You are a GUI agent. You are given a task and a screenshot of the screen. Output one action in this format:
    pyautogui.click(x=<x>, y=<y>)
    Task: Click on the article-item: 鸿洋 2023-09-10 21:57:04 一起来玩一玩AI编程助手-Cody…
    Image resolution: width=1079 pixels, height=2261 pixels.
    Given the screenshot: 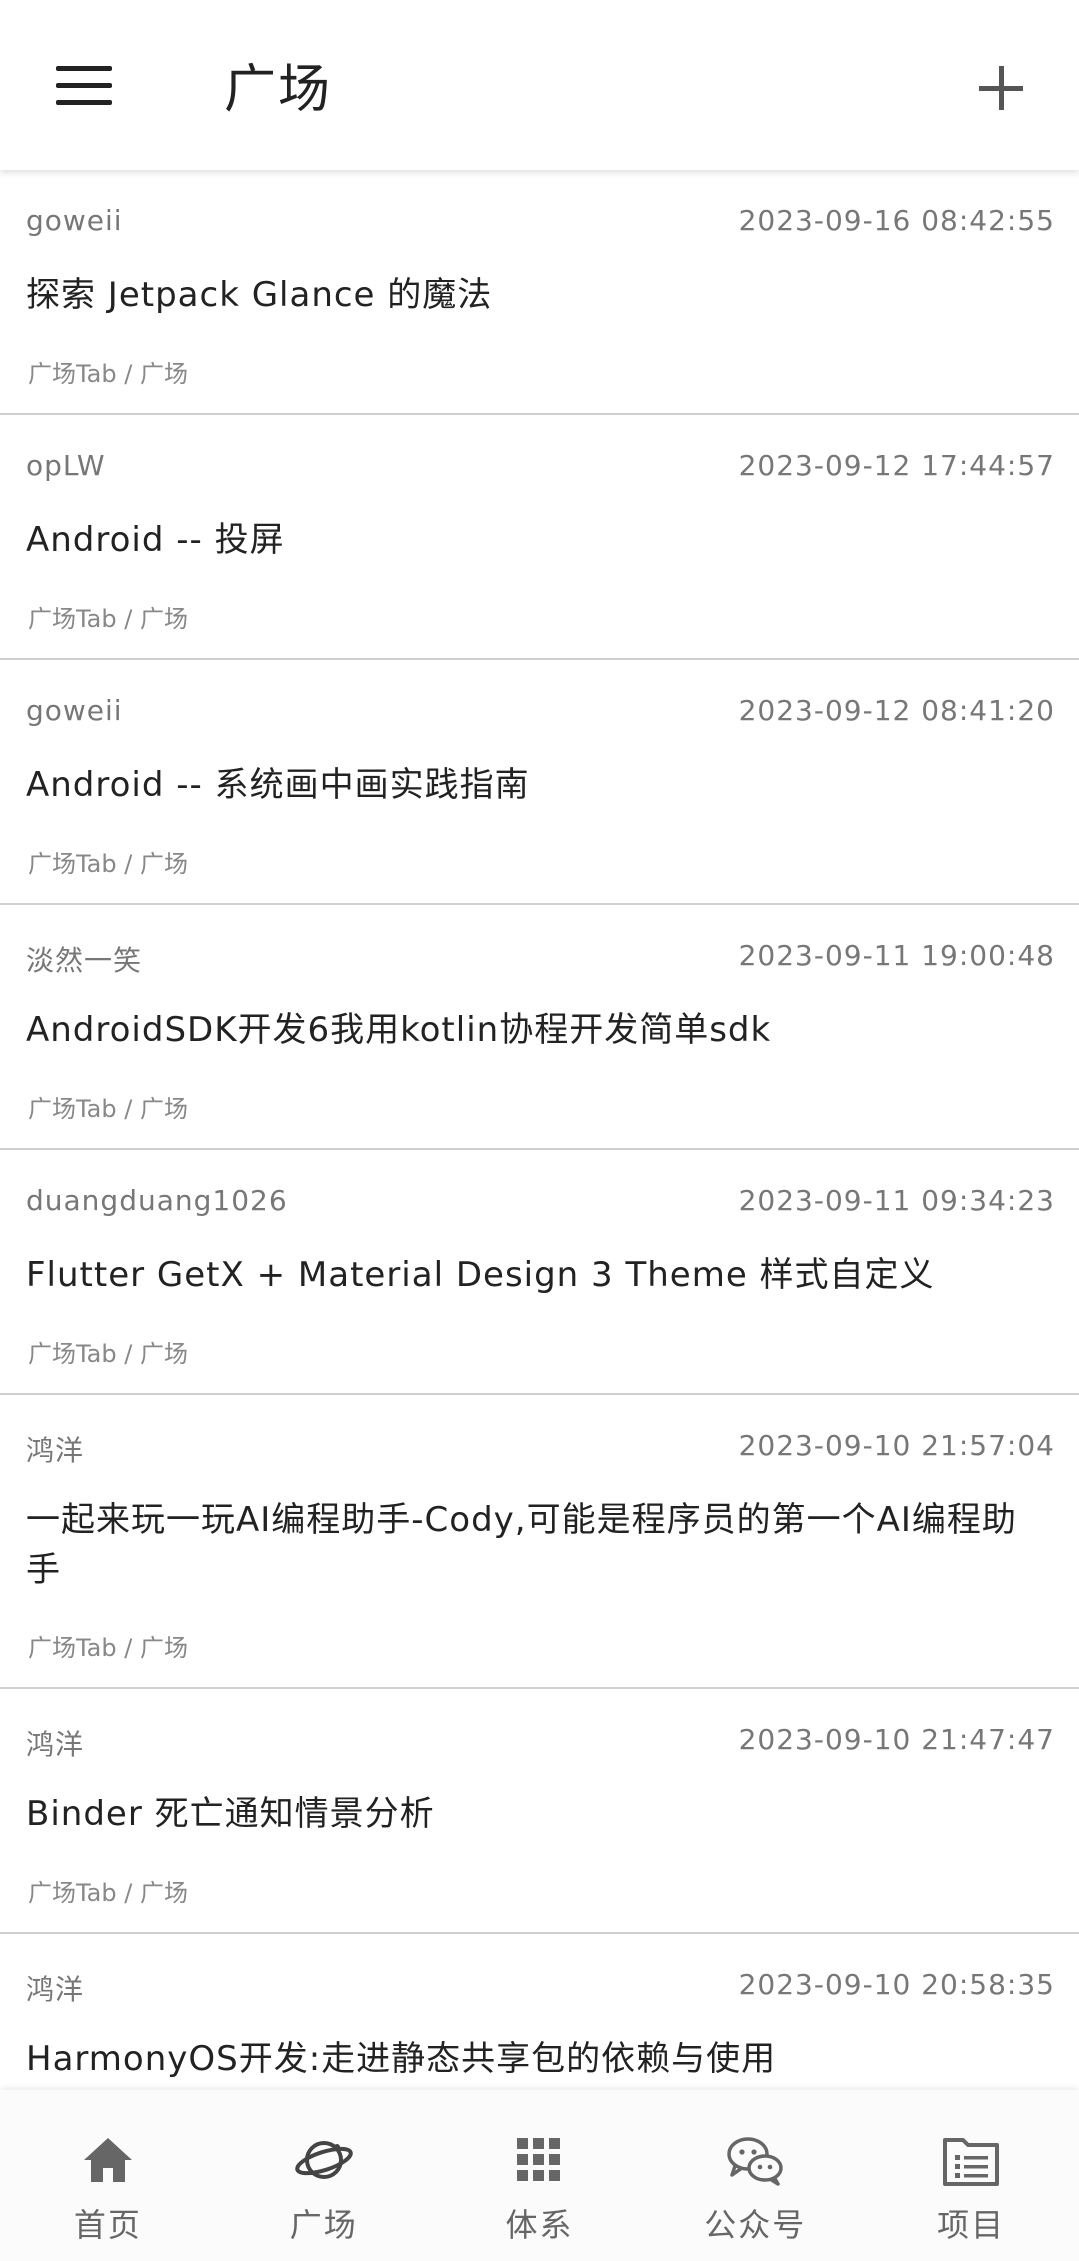 What is the action you would take?
    pyautogui.click(x=539, y=1542)
    